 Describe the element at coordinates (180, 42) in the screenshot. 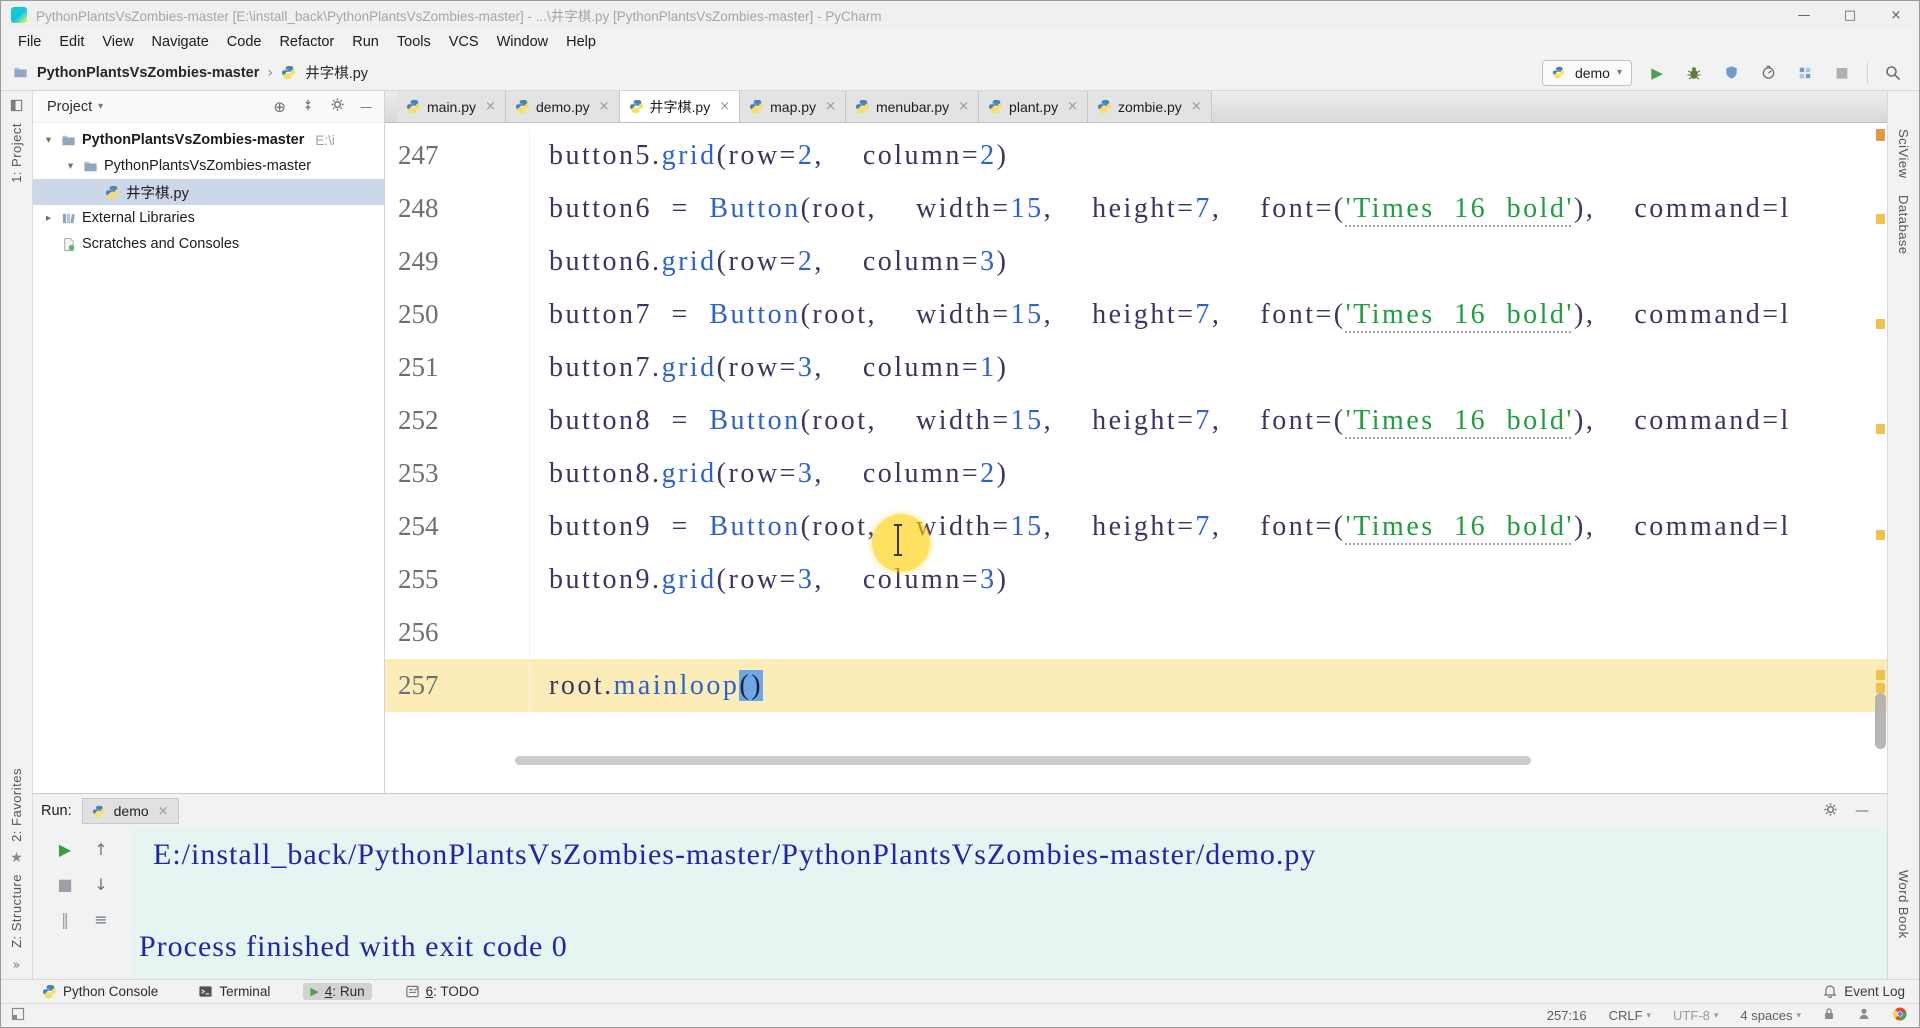

I see `menu-navigate: Navigate` at that location.